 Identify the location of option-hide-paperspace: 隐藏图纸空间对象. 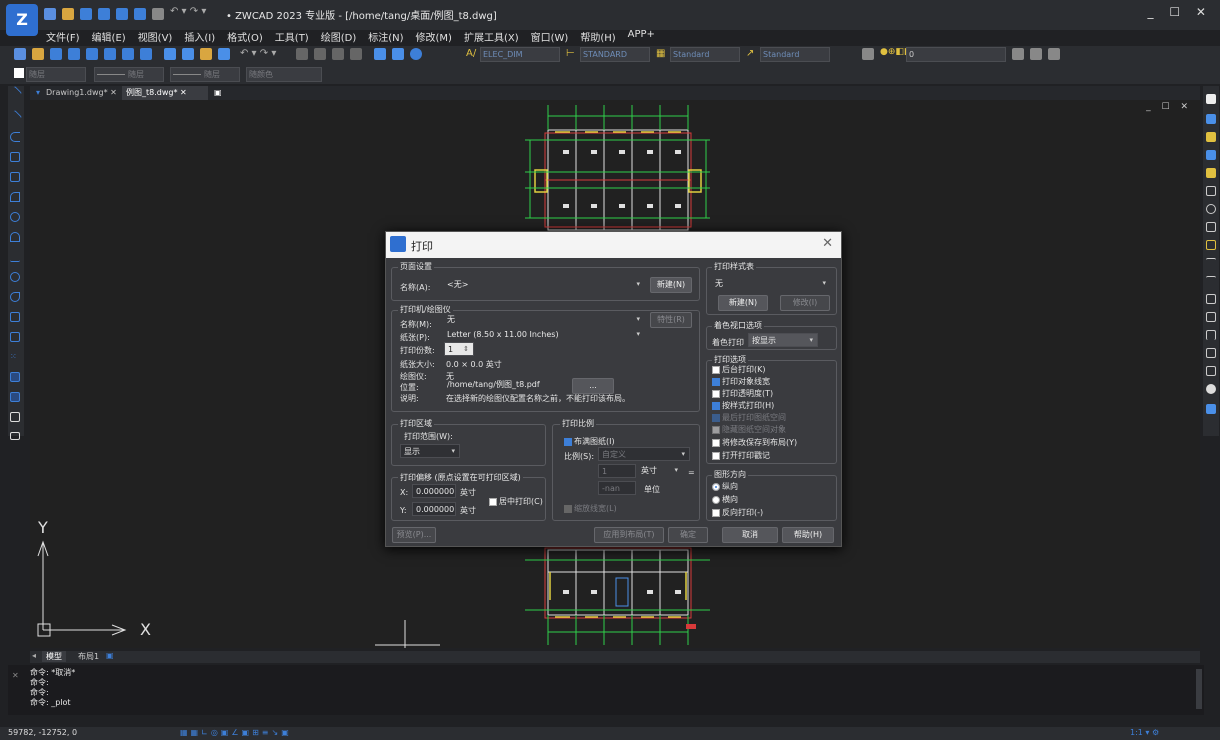
(749, 429).